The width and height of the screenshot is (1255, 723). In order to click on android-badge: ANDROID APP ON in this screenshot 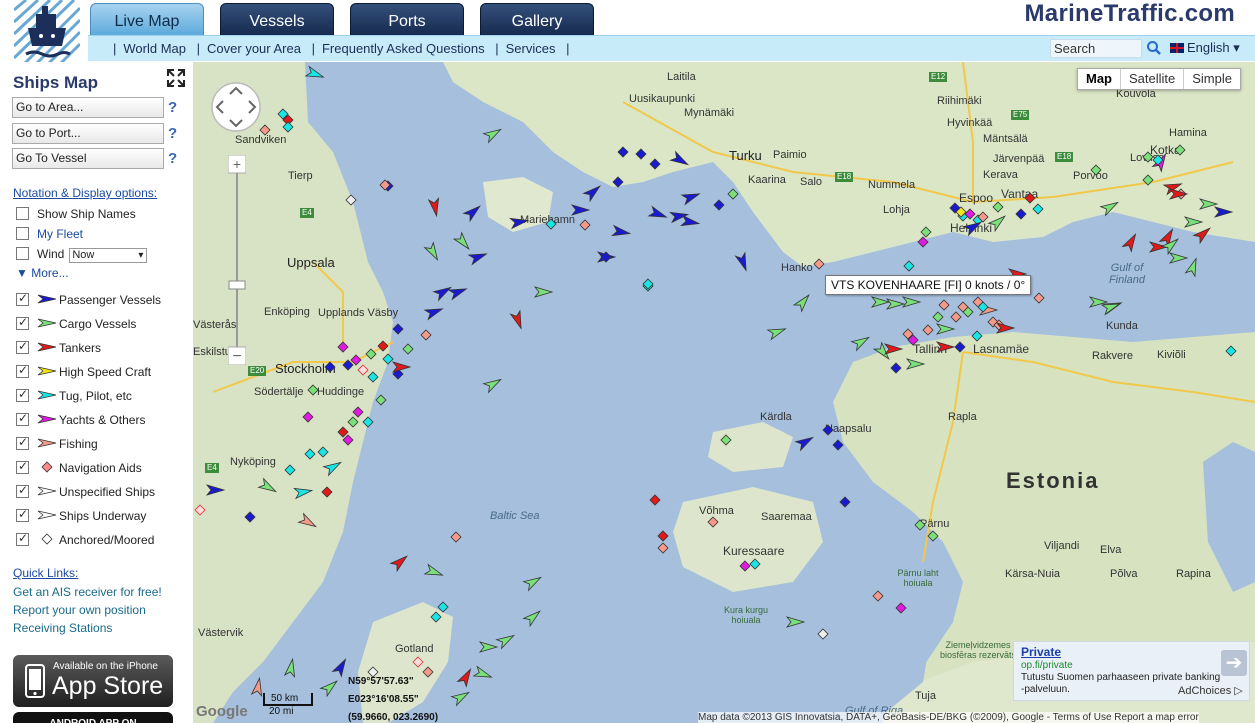, I will do `click(93, 717)`.